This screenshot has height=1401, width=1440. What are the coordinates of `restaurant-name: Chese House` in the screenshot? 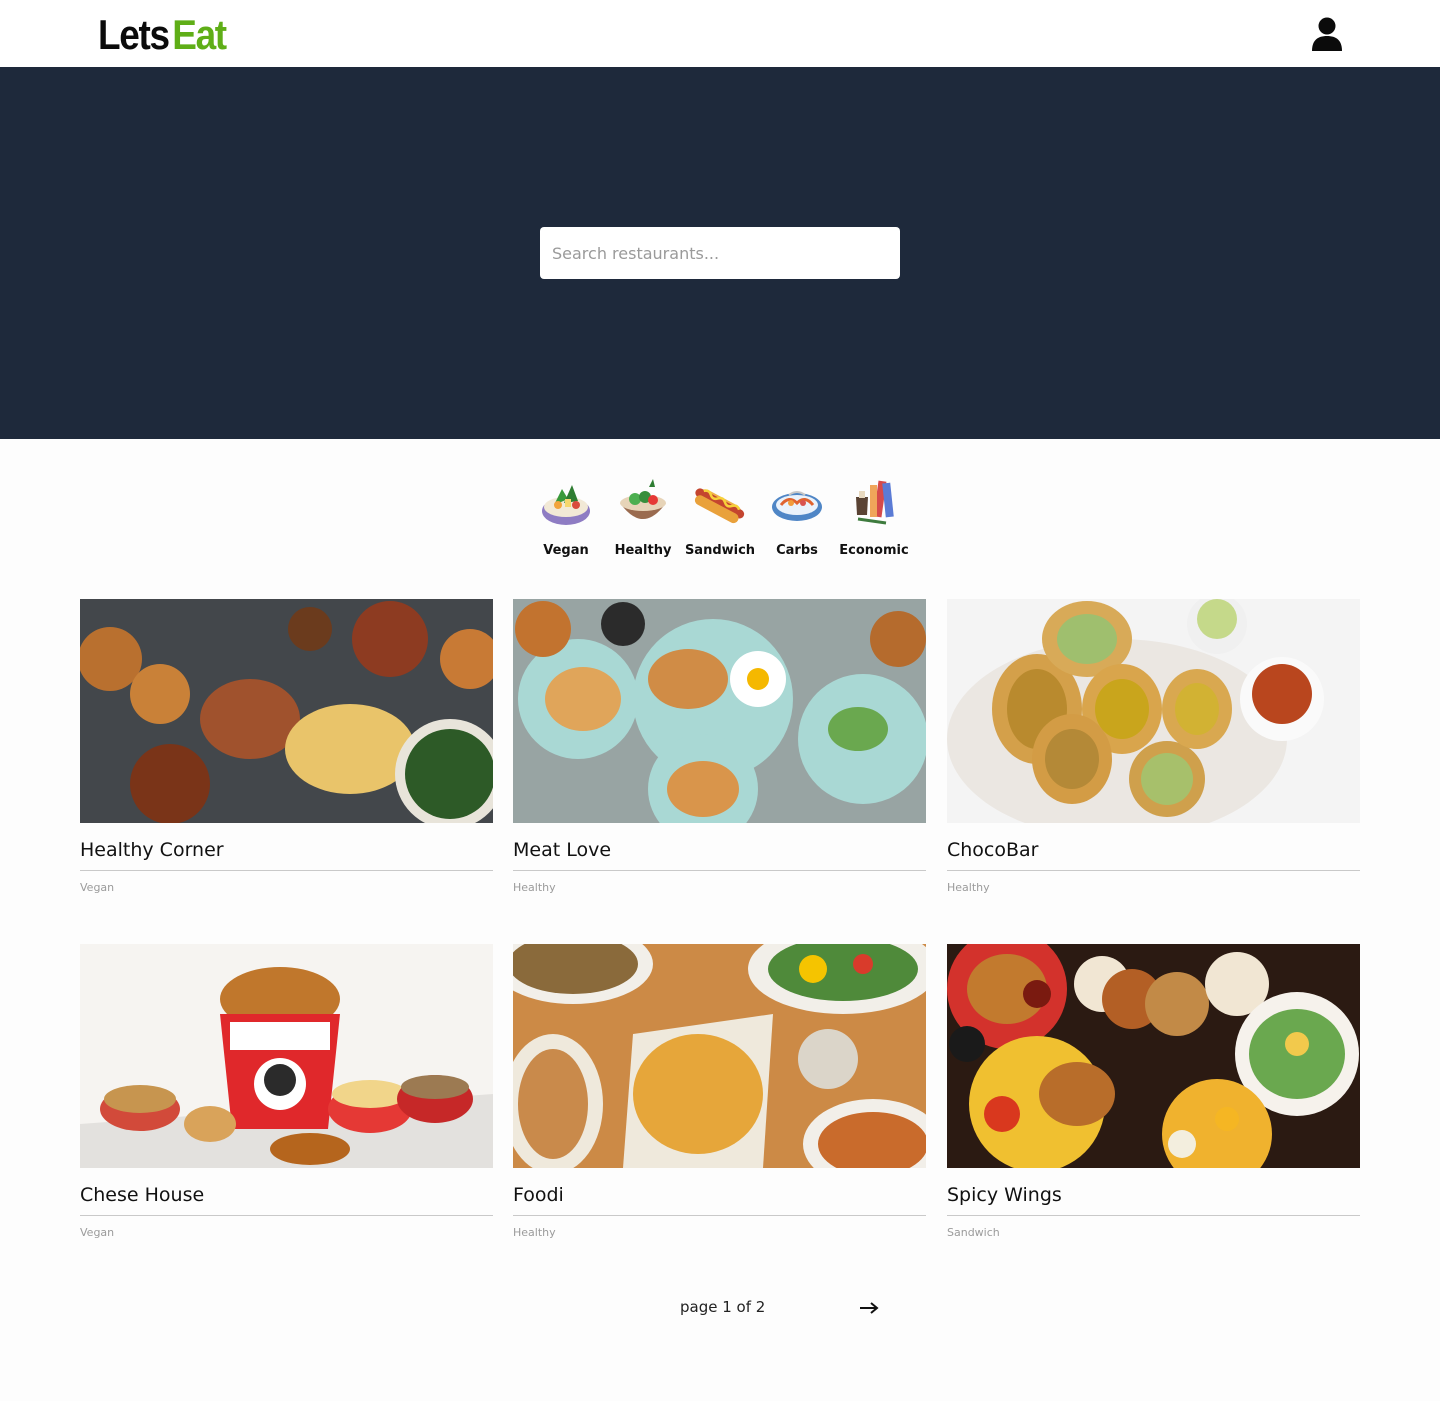 It's located at (286, 1199).